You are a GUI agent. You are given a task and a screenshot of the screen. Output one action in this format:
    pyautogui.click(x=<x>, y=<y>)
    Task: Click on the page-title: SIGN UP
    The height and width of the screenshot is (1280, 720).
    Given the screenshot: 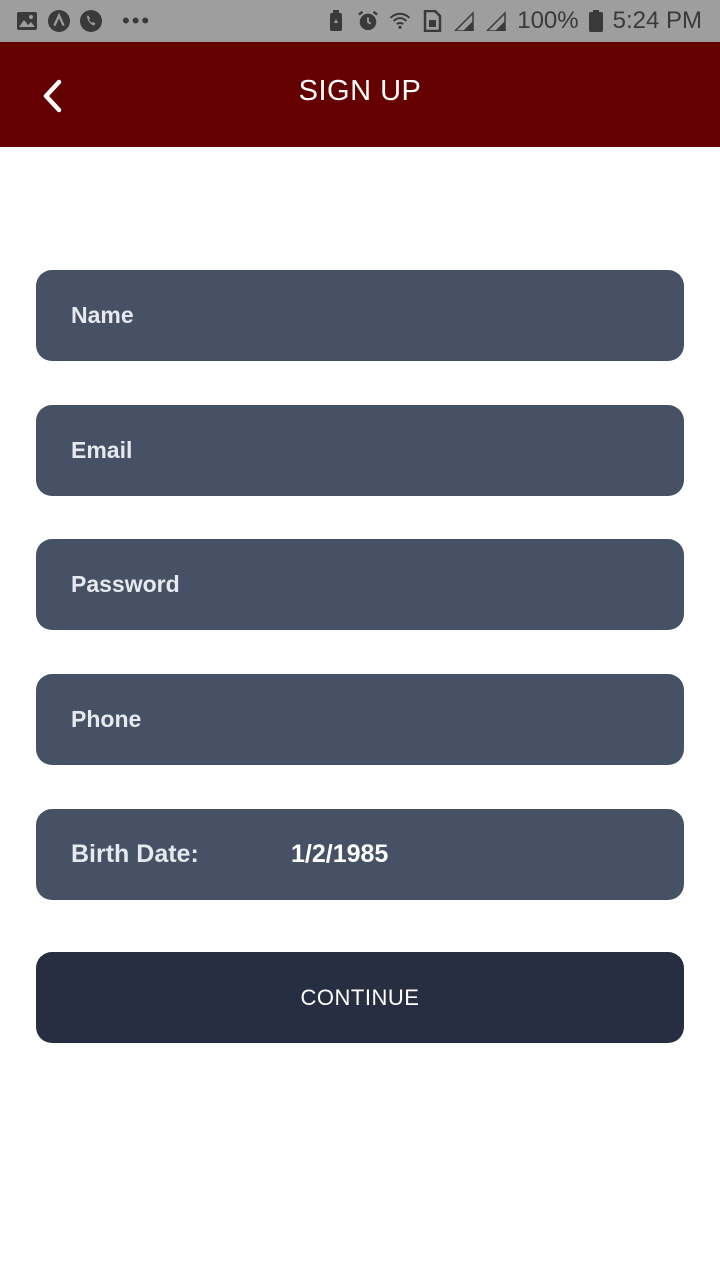 What is the action you would take?
    pyautogui.click(x=360, y=91)
    